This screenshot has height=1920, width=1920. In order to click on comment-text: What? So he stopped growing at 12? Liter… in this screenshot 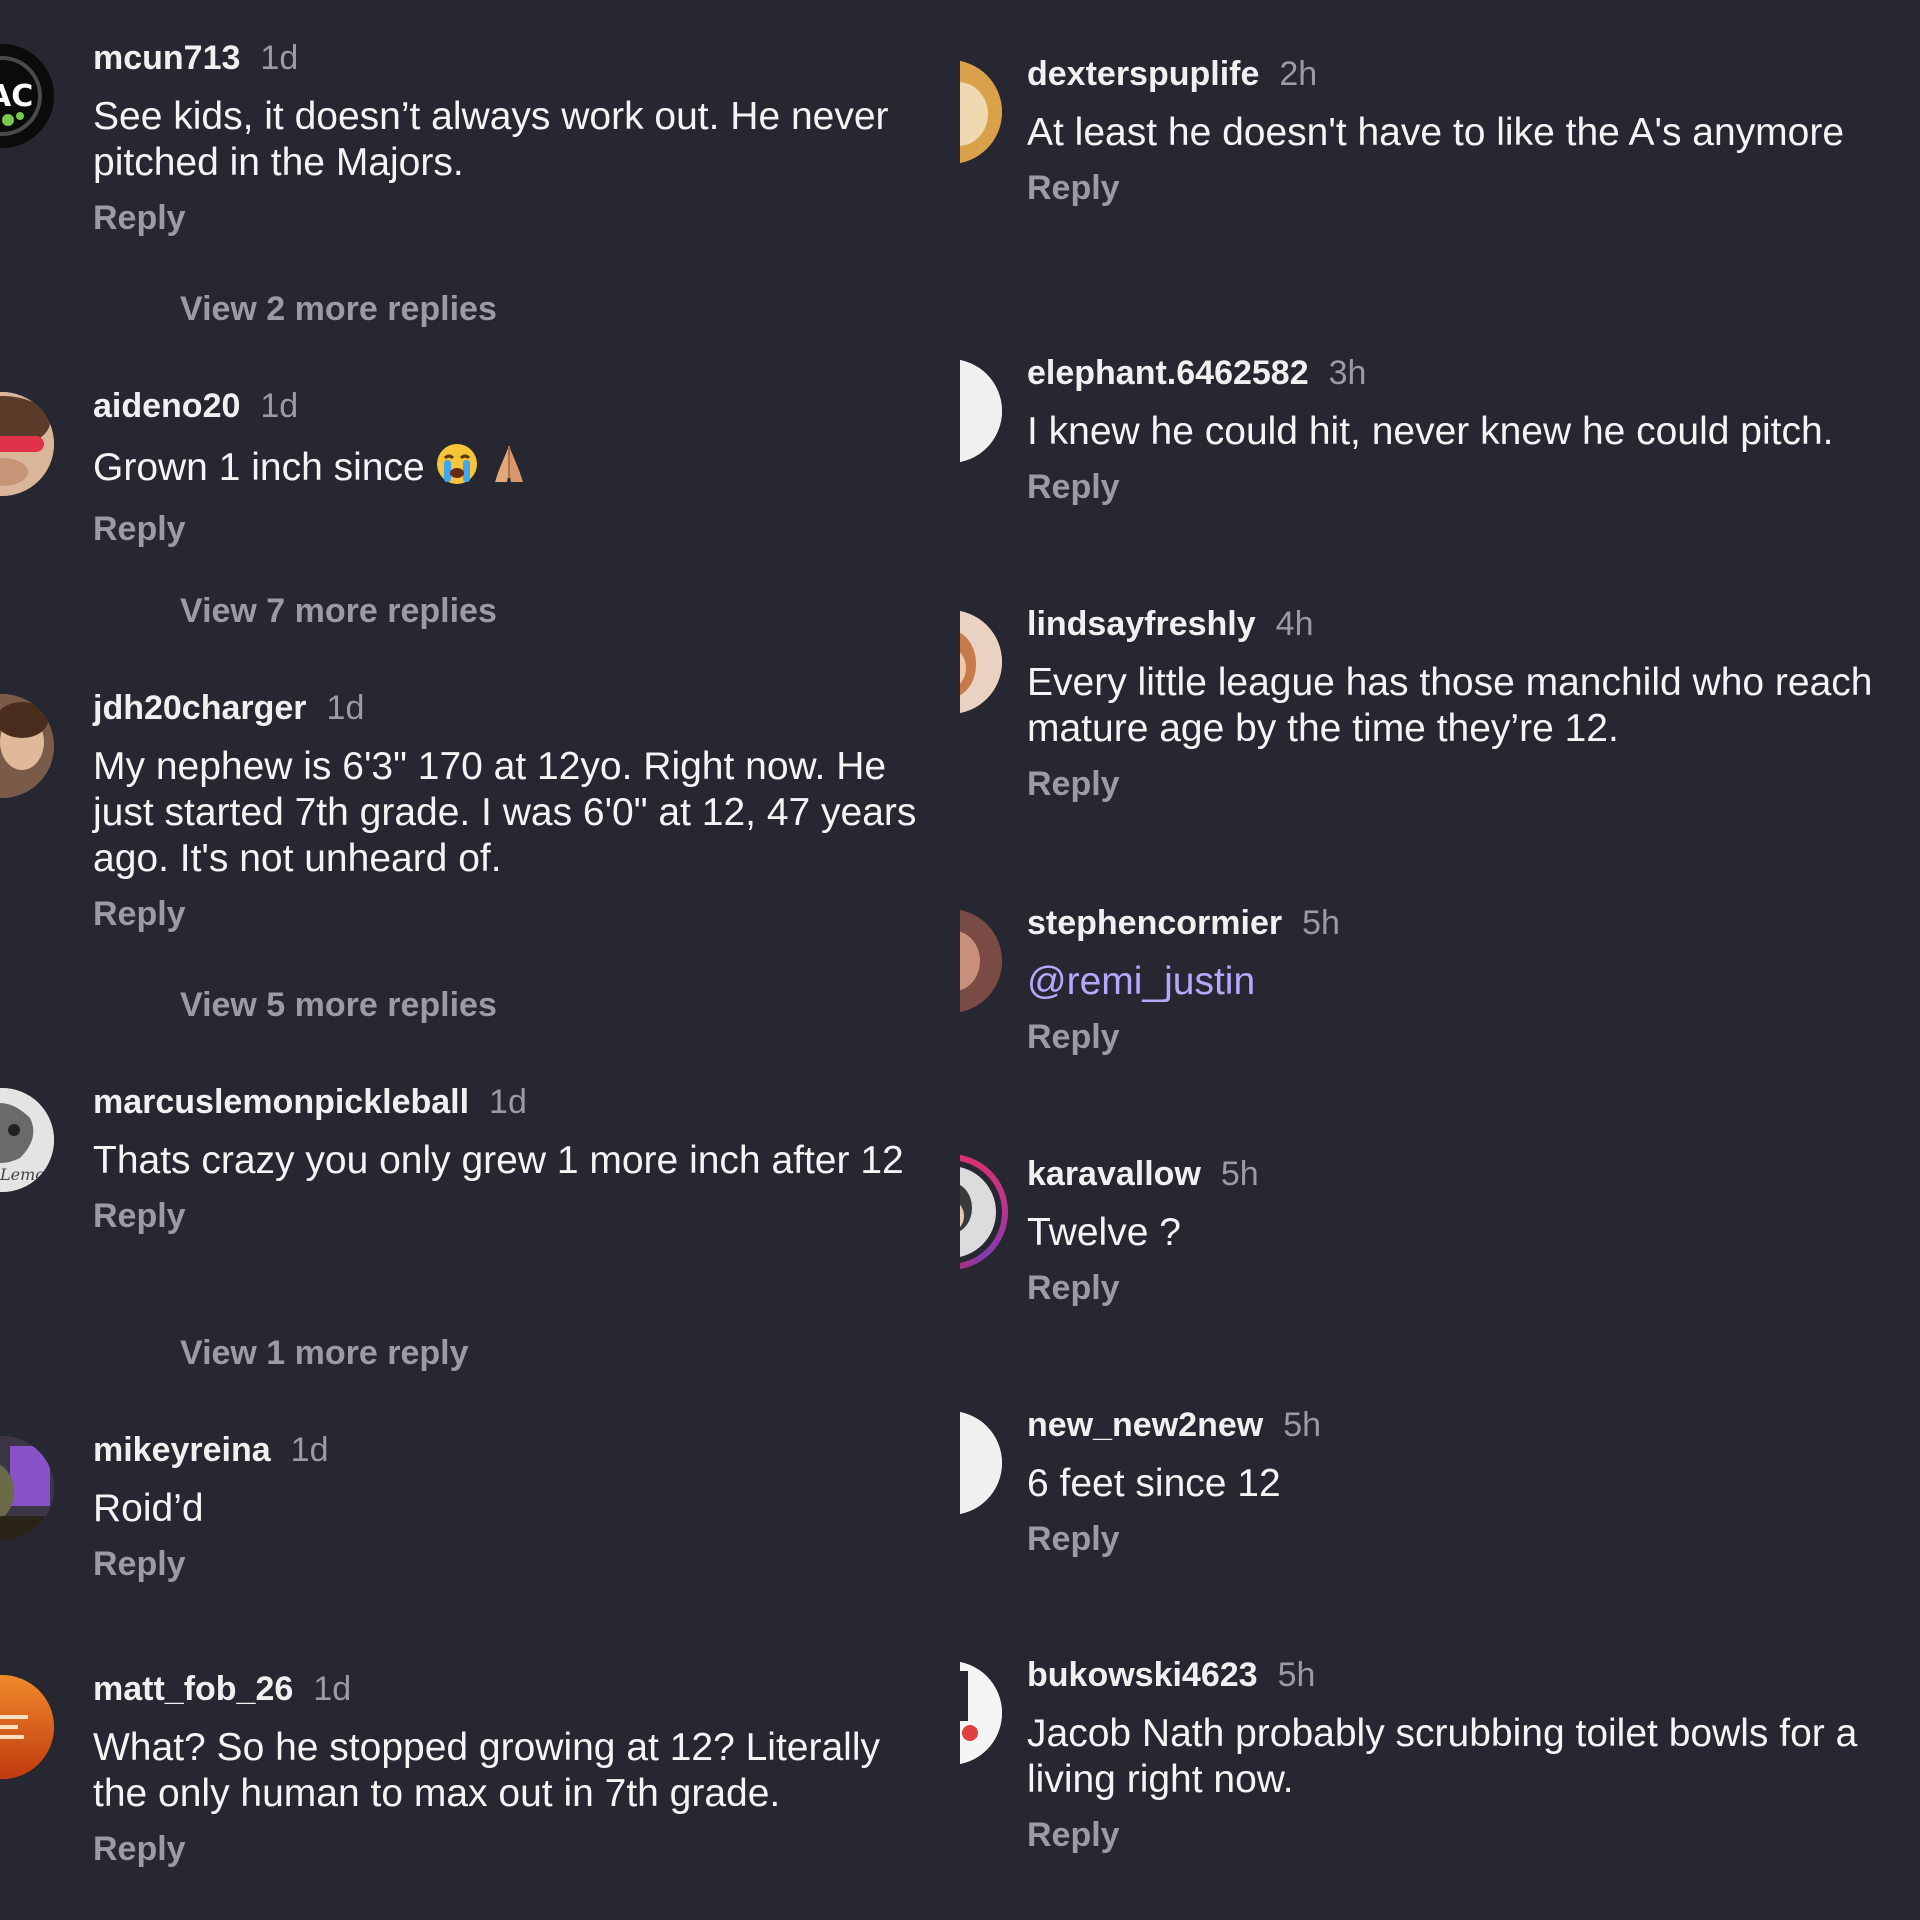, I will do `click(486, 1770)`.